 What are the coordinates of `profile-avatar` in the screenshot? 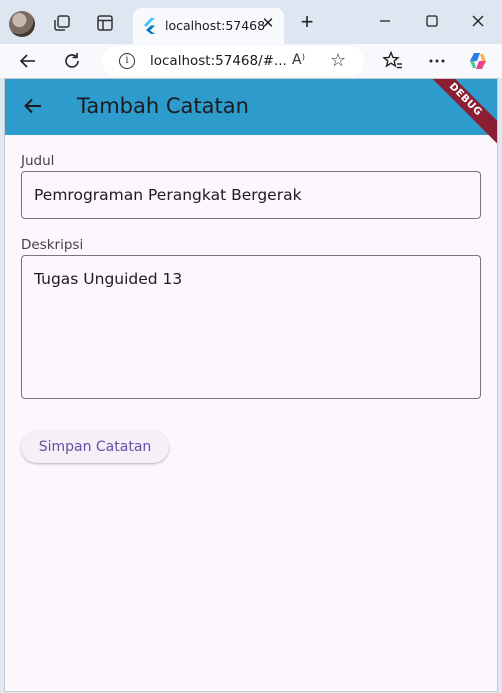 It's located at (22, 24).